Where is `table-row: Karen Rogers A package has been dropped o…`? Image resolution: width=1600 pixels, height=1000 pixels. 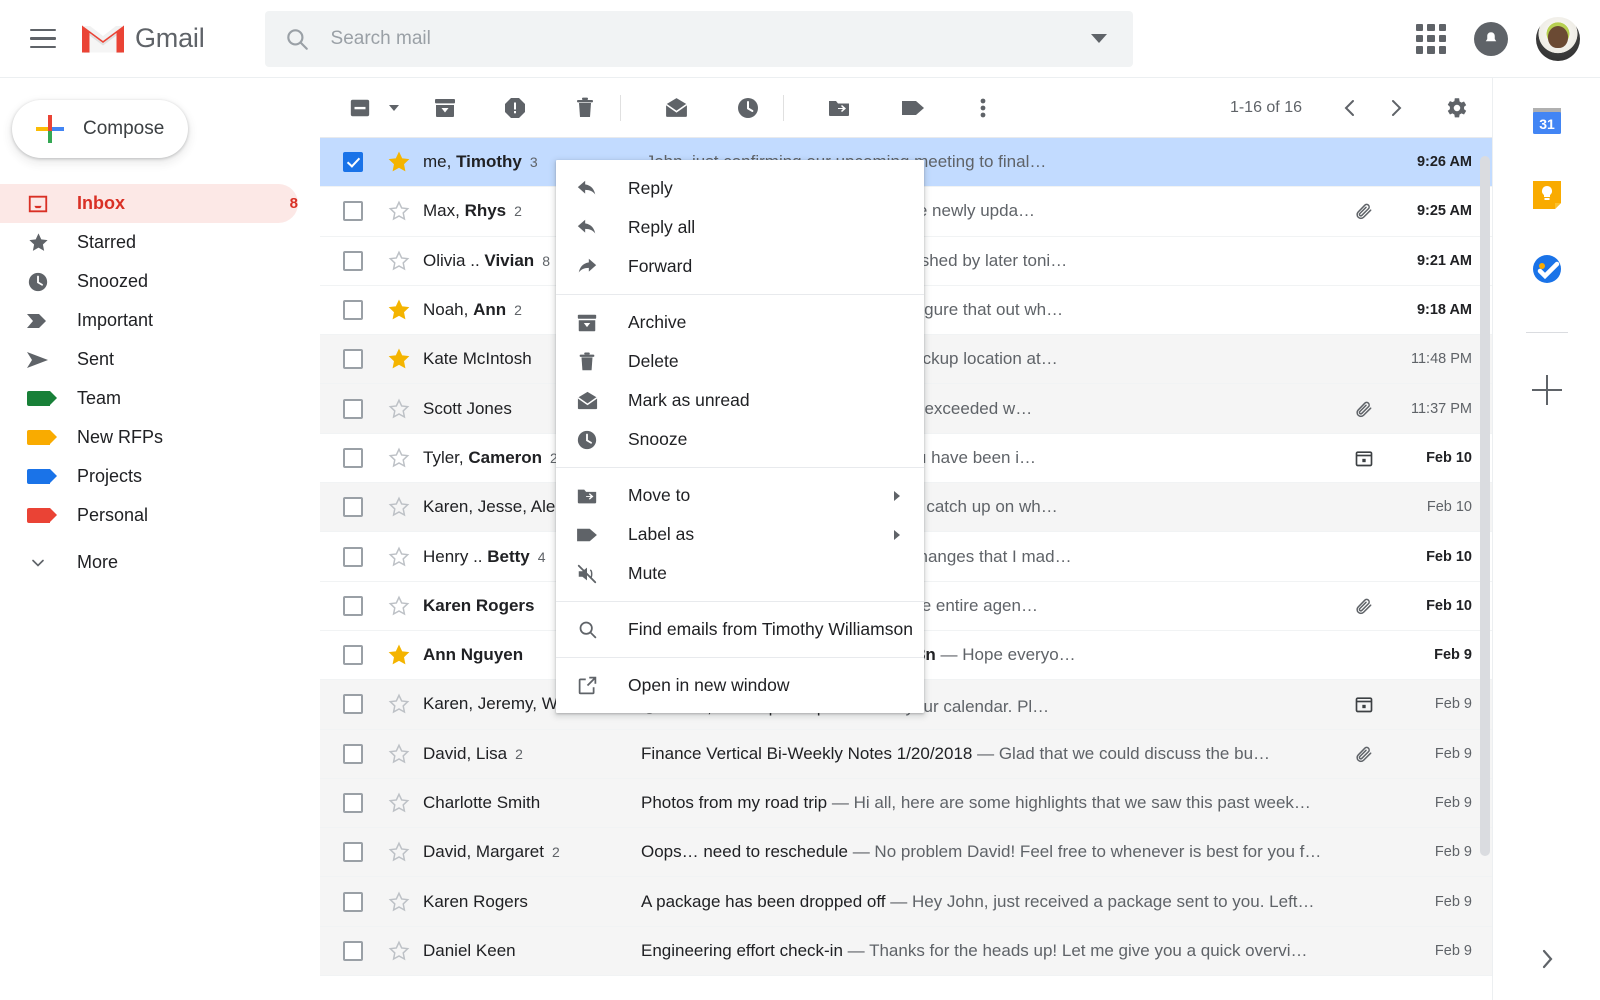 table-row: Karen Rogers A package has been dropped o… is located at coordinates (906, 902).